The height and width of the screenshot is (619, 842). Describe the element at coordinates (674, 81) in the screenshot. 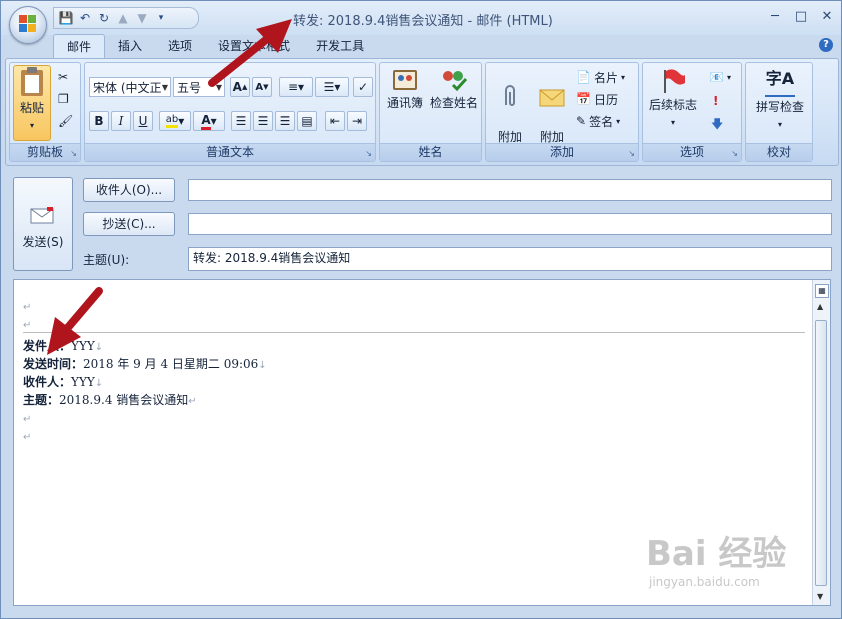

I see `flag-icon` at that location.